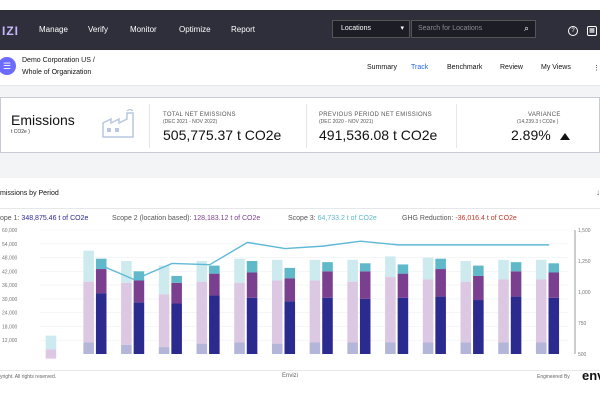  I want to click on tab-benchmark: Benchmark, so click(464, 67).